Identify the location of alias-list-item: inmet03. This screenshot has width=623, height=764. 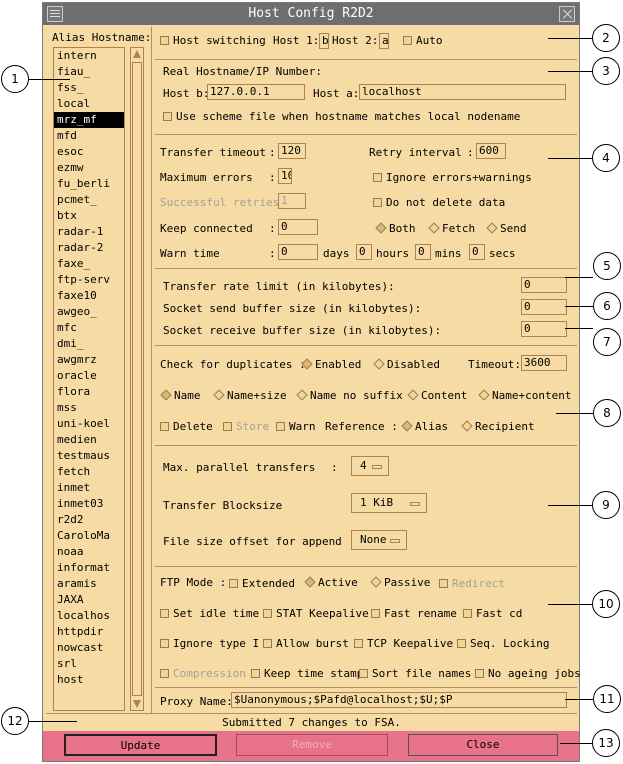
(89, 504).